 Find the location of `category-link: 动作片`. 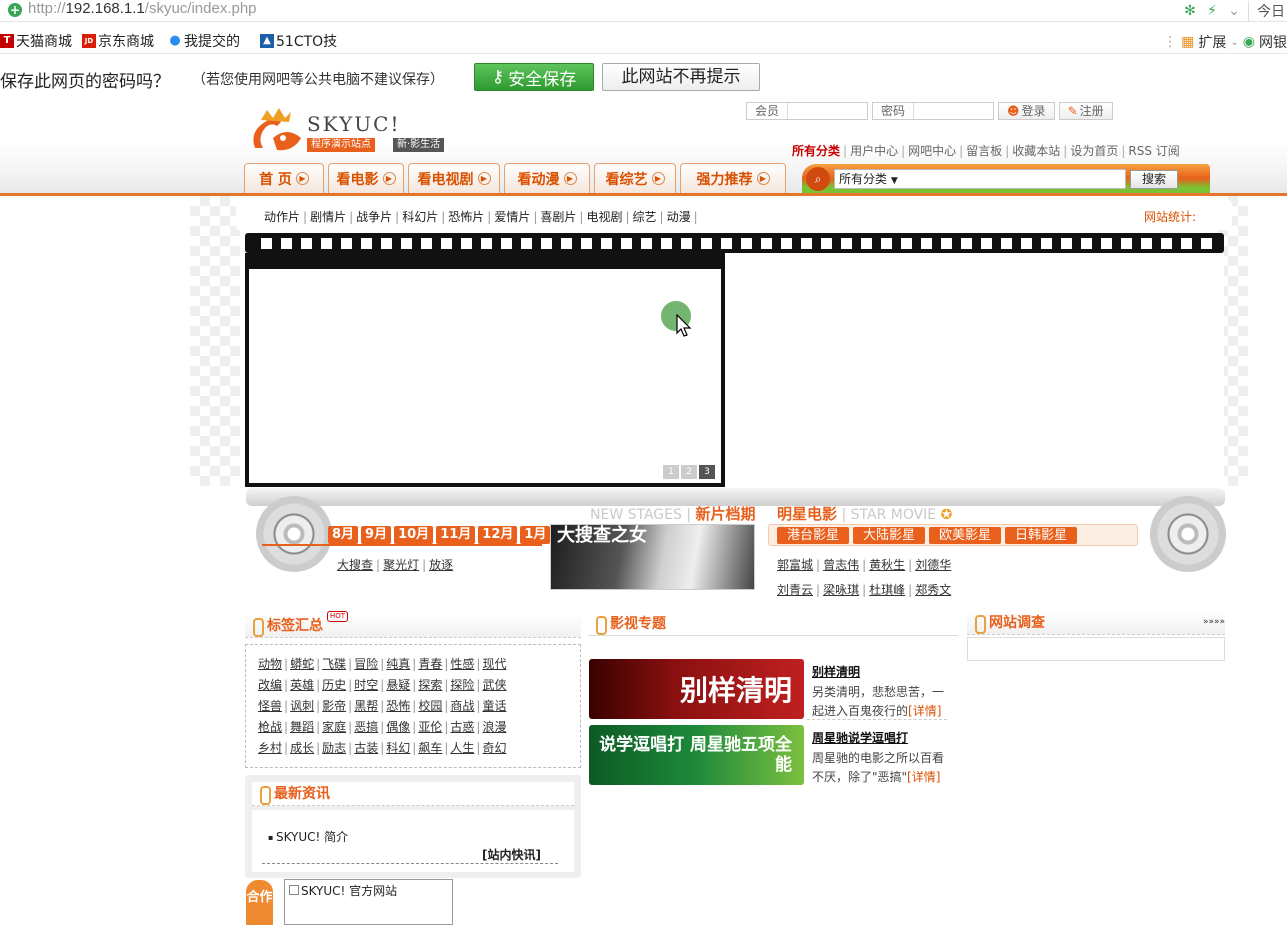

category-link: 动作片 is located at coordinates (282, 217).